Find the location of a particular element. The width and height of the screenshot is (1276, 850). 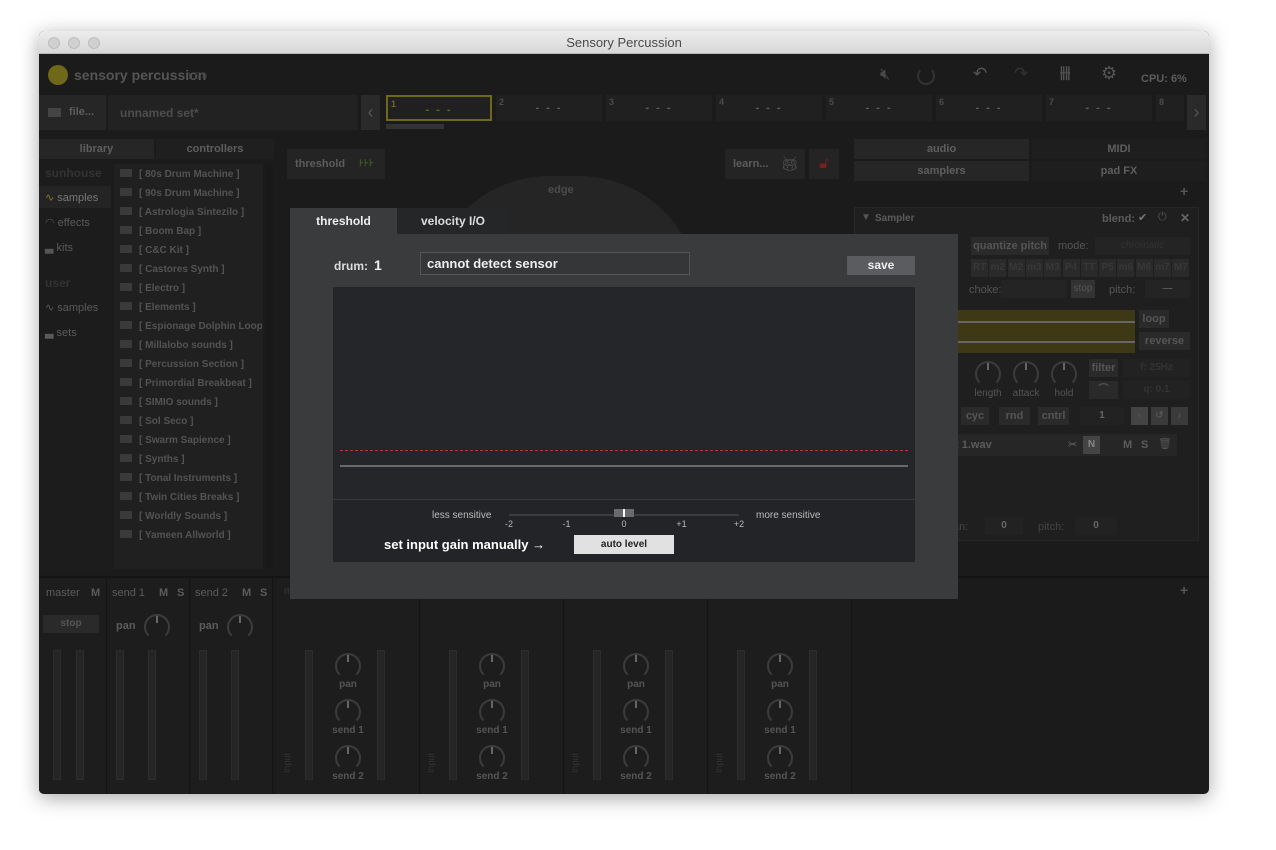

interval-M7-button: M7 is located at coordinates (1181, 268).